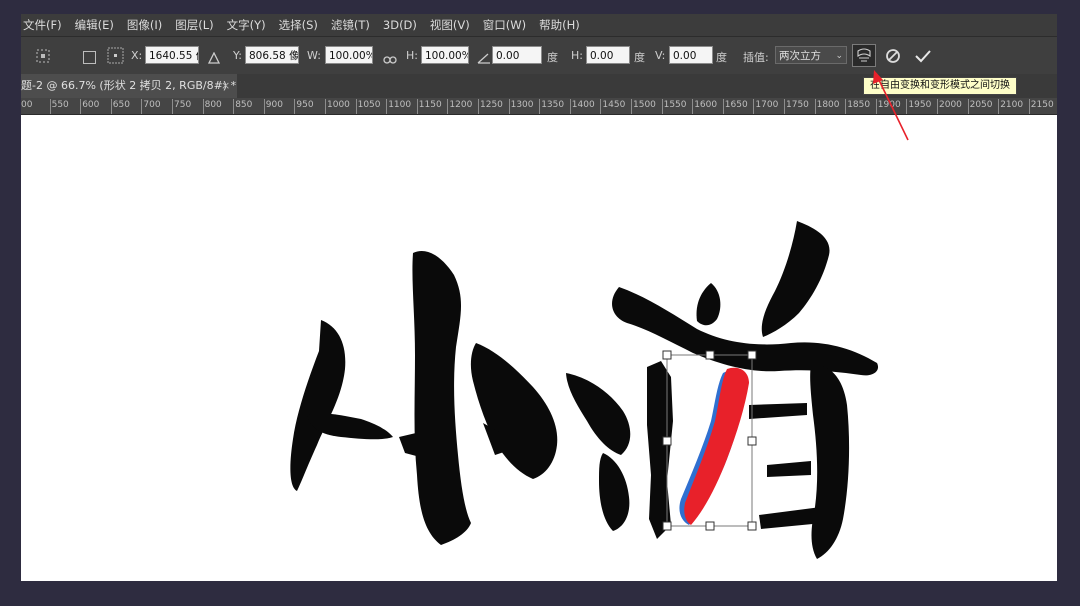 The width and height of the screenshot is (1080, 606). Describe the element at coordinates (213, 105) in the screenshot. I see `ruler-tick-label: 800` at that location.